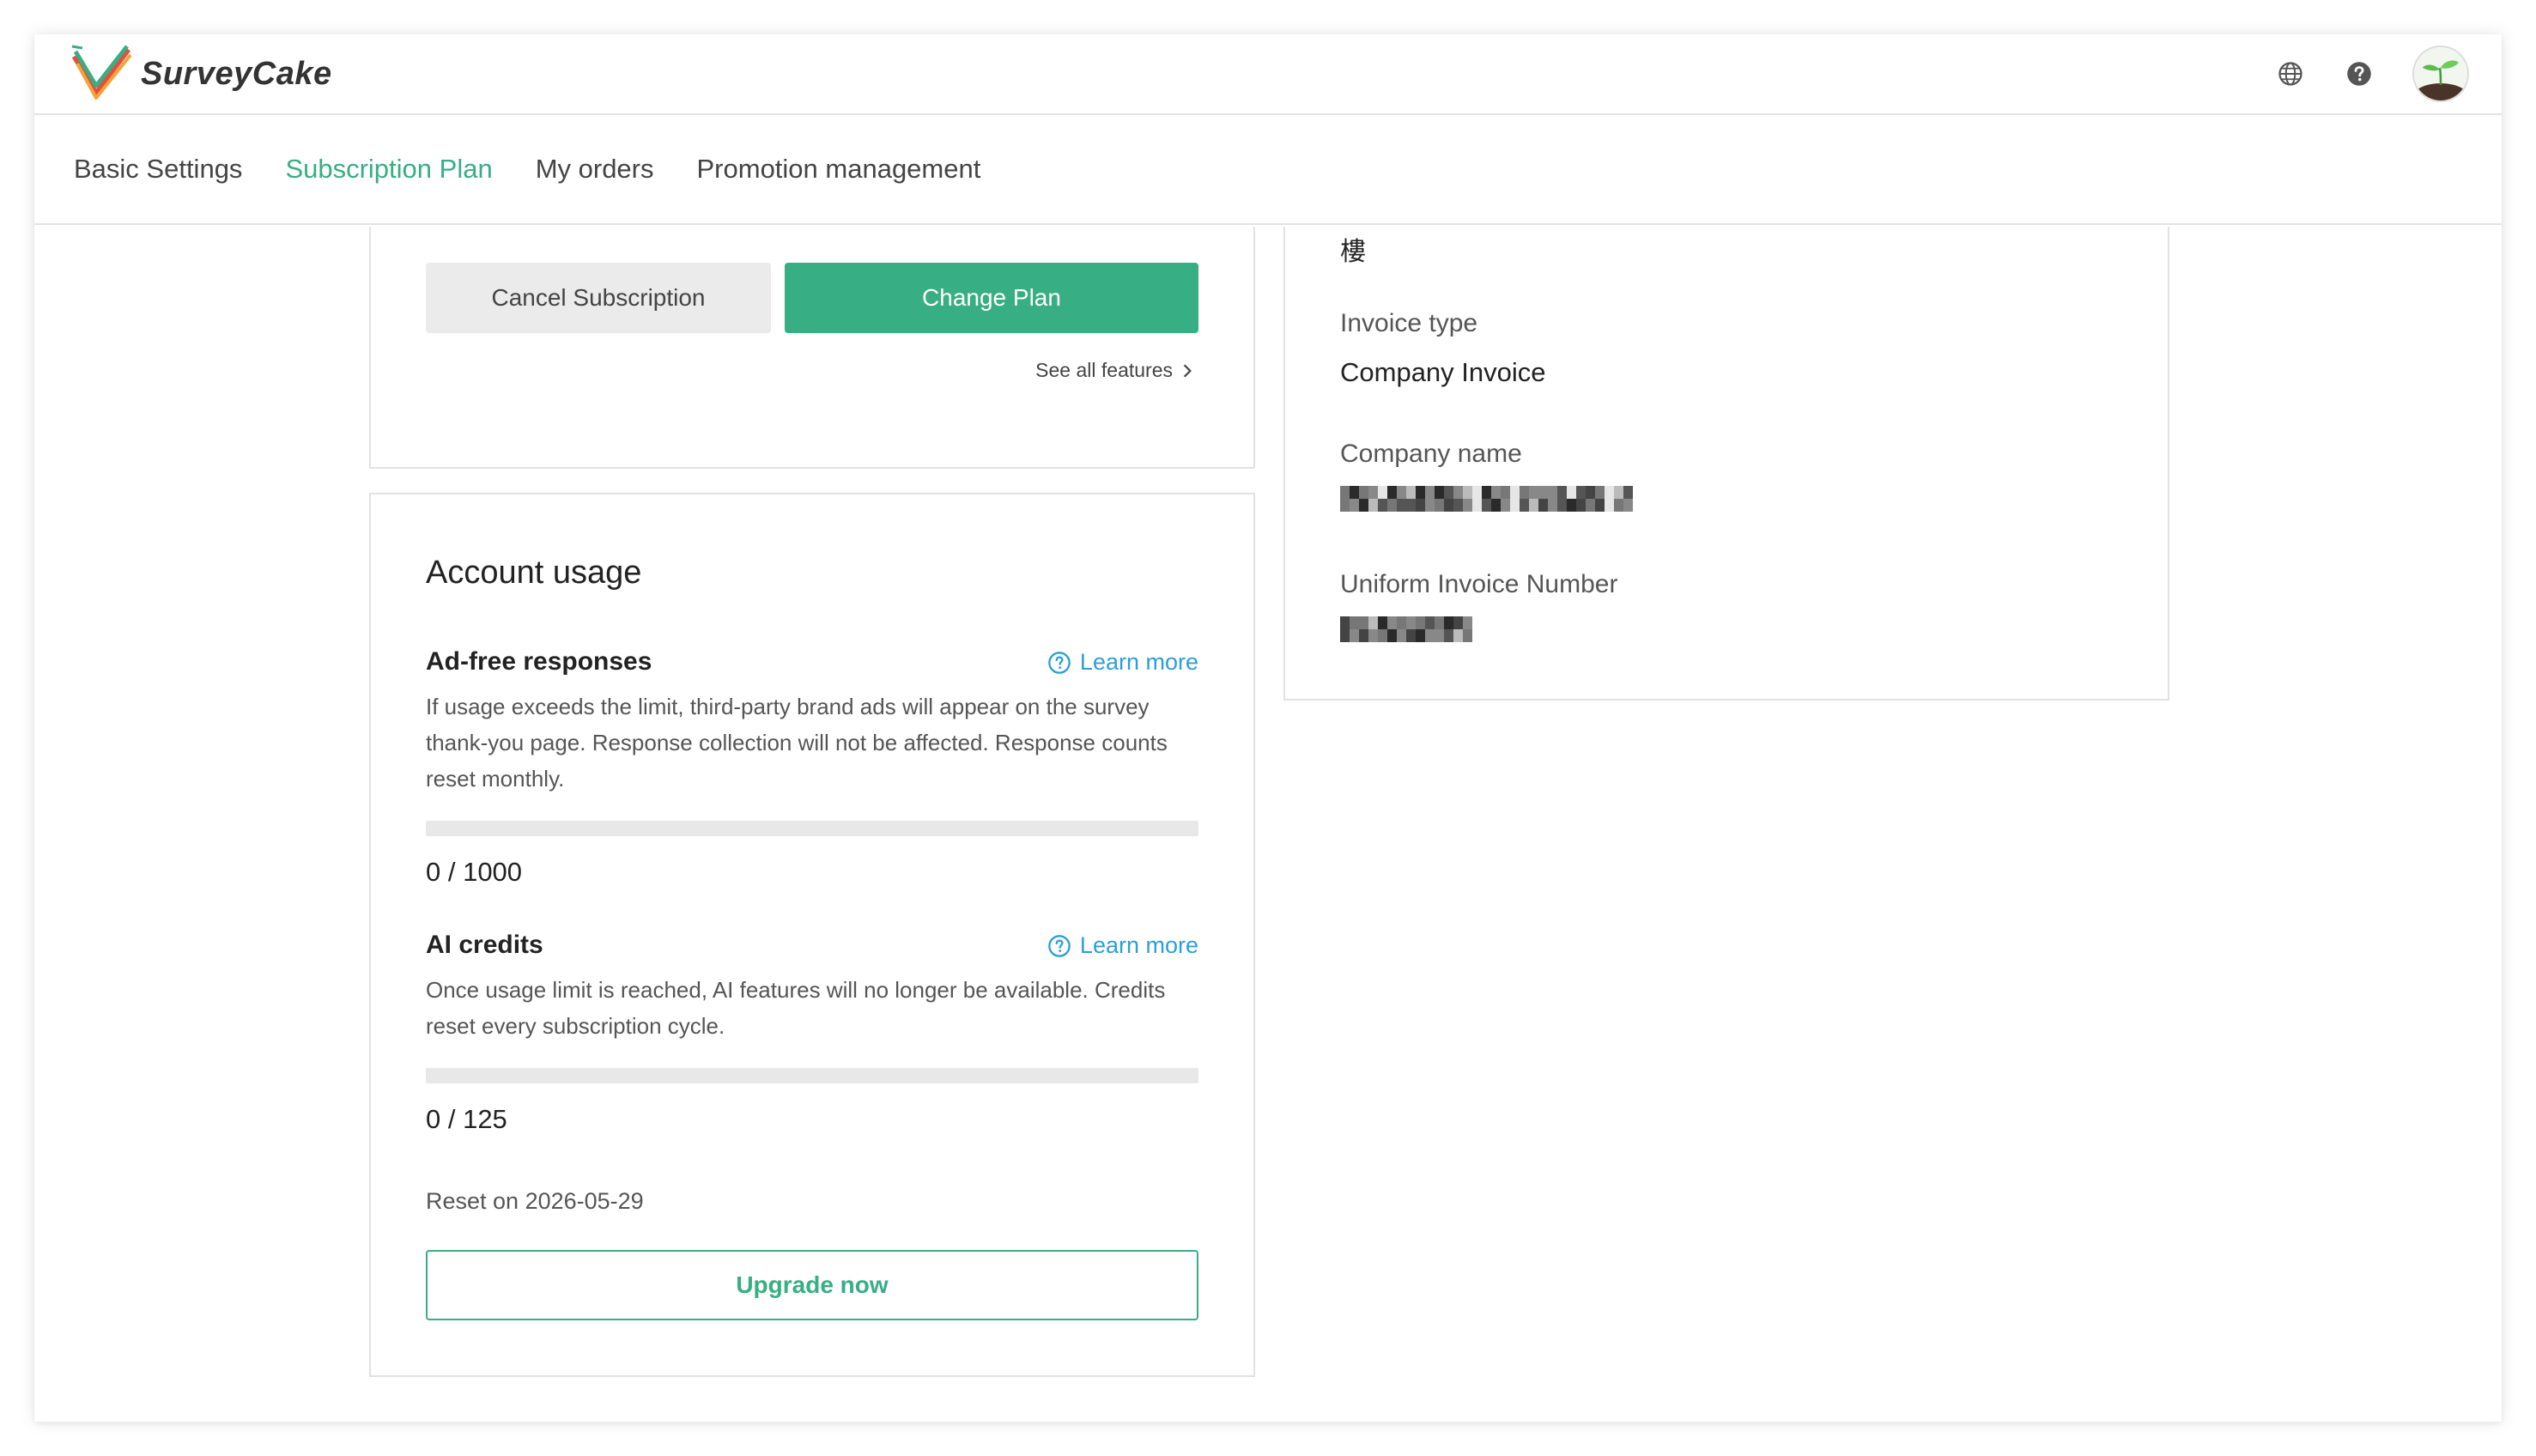 The height and width of the screenshot is (1456, 2536). What do you see at coordinates (388, 170) in the screenshot?
I see `tab-subscription-plan: Subscription Plan` at bounding box center [388, 170].